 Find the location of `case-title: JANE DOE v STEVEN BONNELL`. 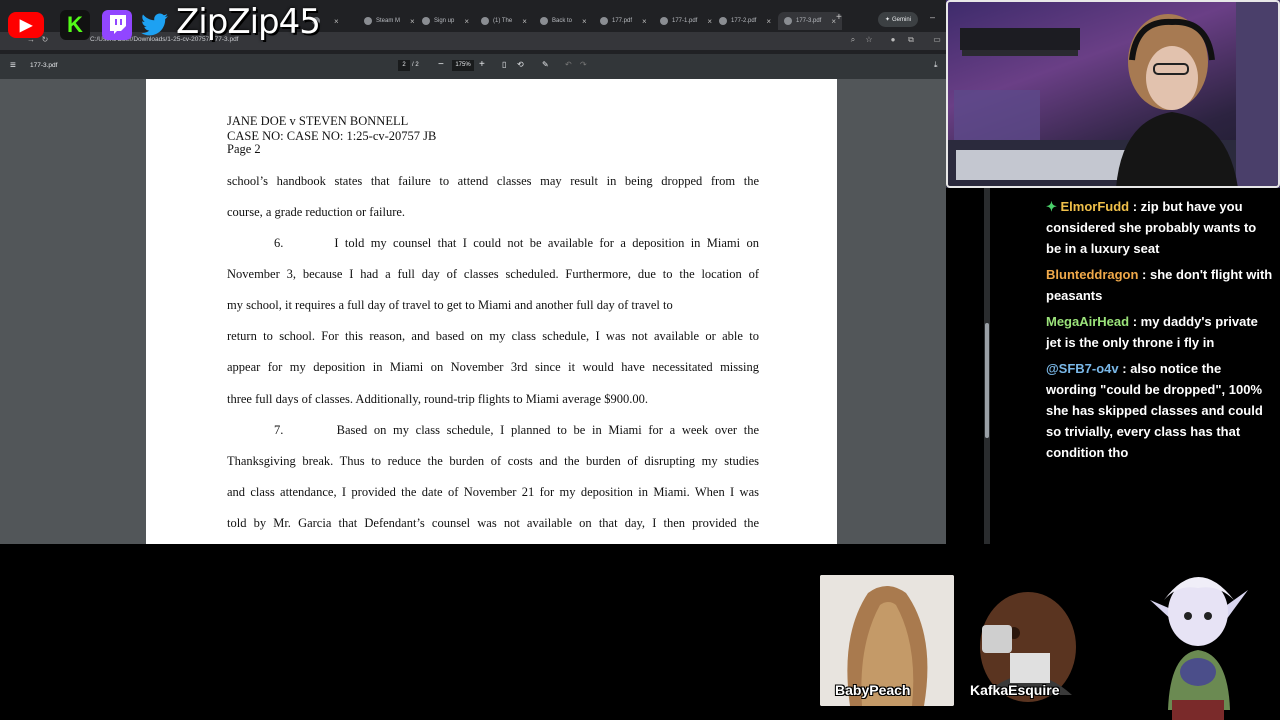

case-title: JANE DOE v STEVEN BONNELL is located at coordinates (318, 121).